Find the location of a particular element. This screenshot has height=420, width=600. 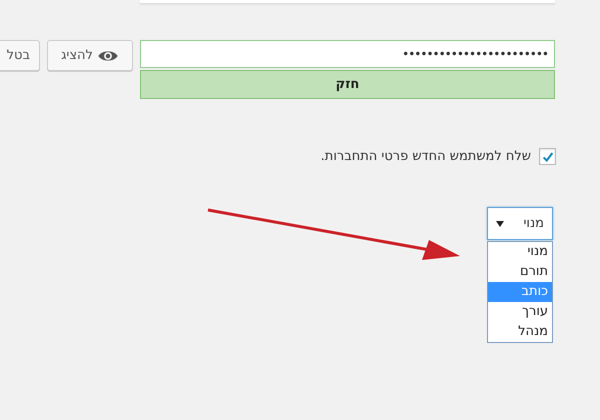

show-password-button: להציג is located at coordinates (90, 55).